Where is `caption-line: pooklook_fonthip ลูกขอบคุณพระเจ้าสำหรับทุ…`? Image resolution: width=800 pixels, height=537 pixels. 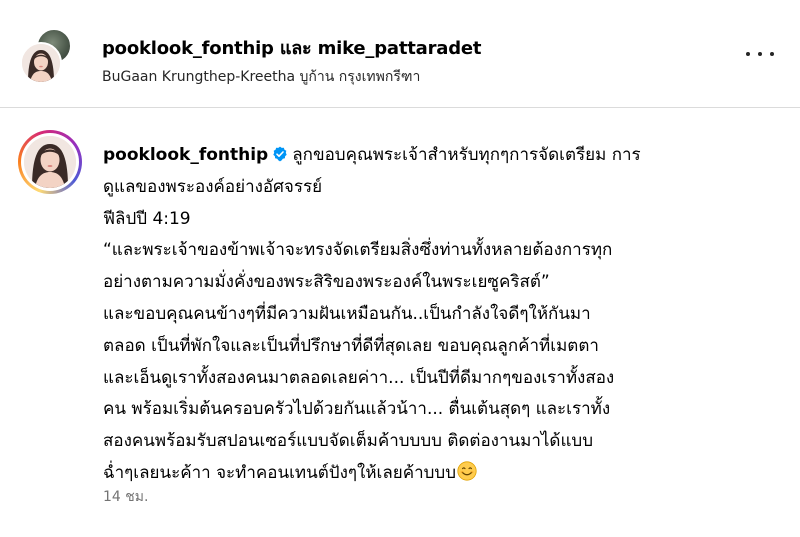 caption-line: pooklook_fonthip ลูกขอบคุณพระเจ้าสำหรับทุ… is located at coordinates (433, 156).